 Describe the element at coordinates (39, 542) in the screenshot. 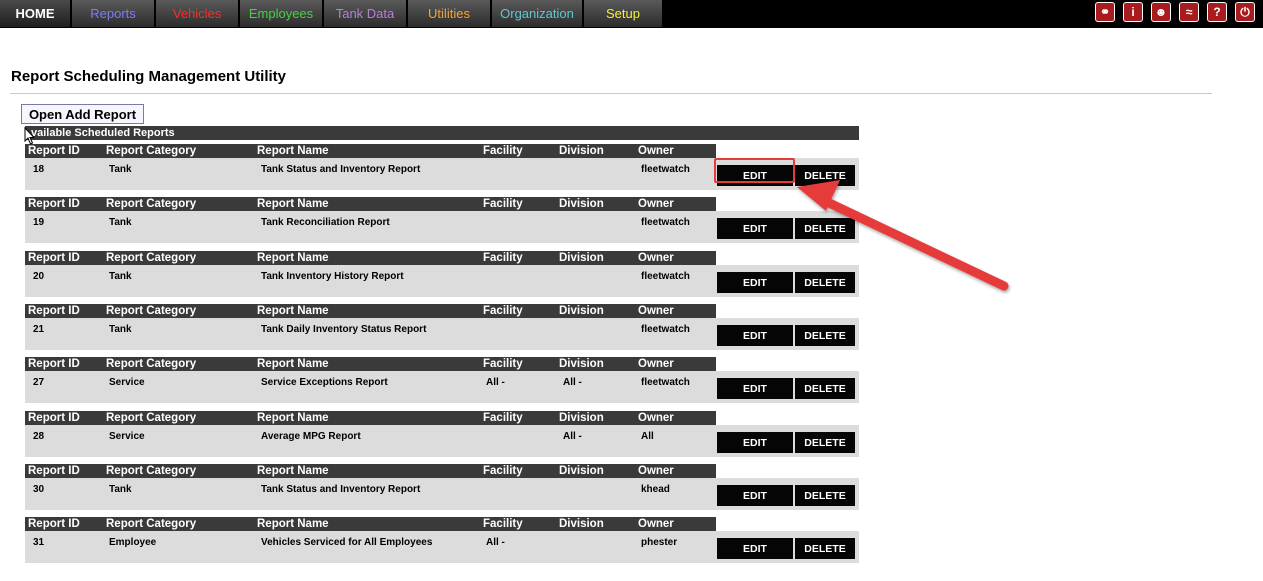

I see `cell-id: 31` at that location.